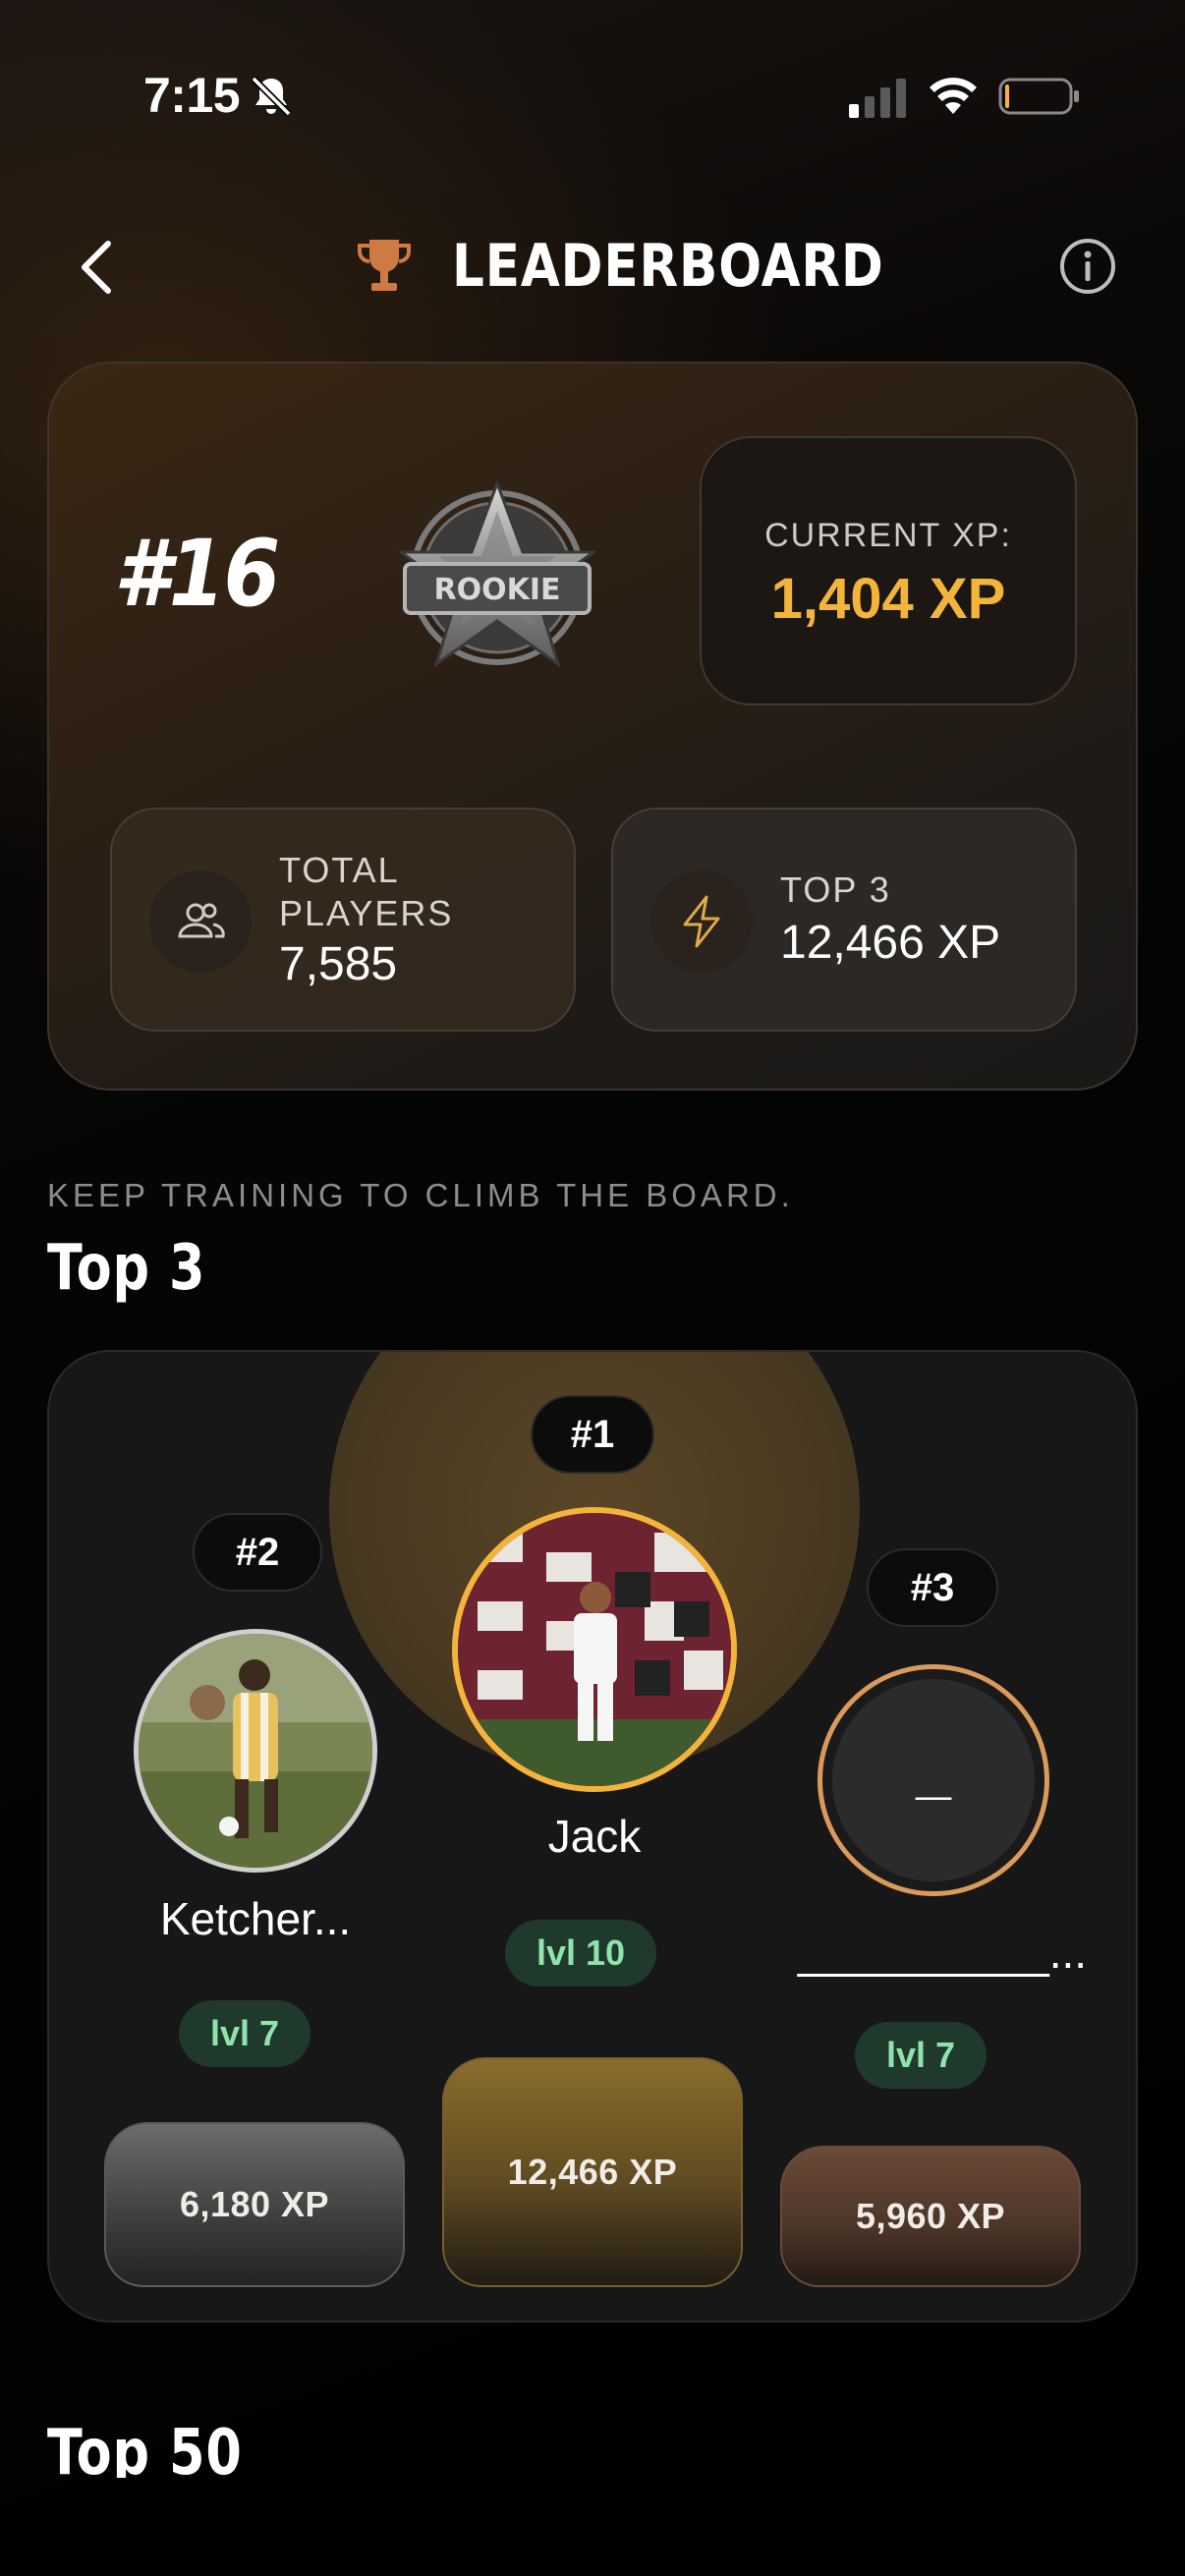  What do you see at coordinates (891, 943) in the screenshot?
I see `top3-value: 12,466 XP` at bounding box center [891, 943].